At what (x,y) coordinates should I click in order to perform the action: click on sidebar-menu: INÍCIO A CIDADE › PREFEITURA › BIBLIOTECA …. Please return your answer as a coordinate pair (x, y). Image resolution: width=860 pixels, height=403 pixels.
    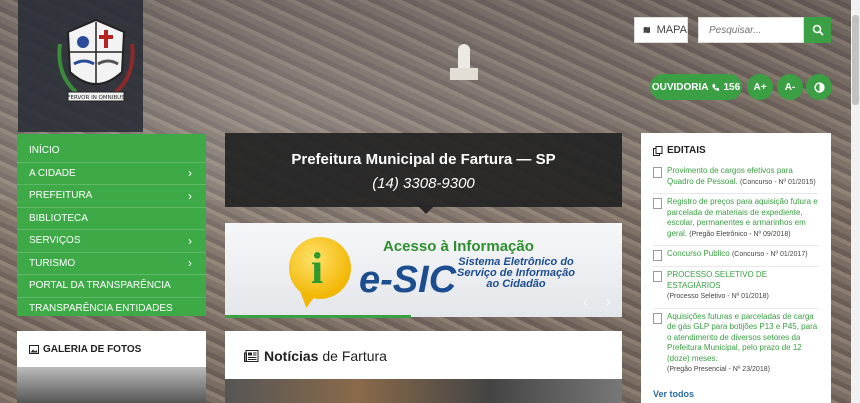
    Looking at the image, I should click on (111, 225).